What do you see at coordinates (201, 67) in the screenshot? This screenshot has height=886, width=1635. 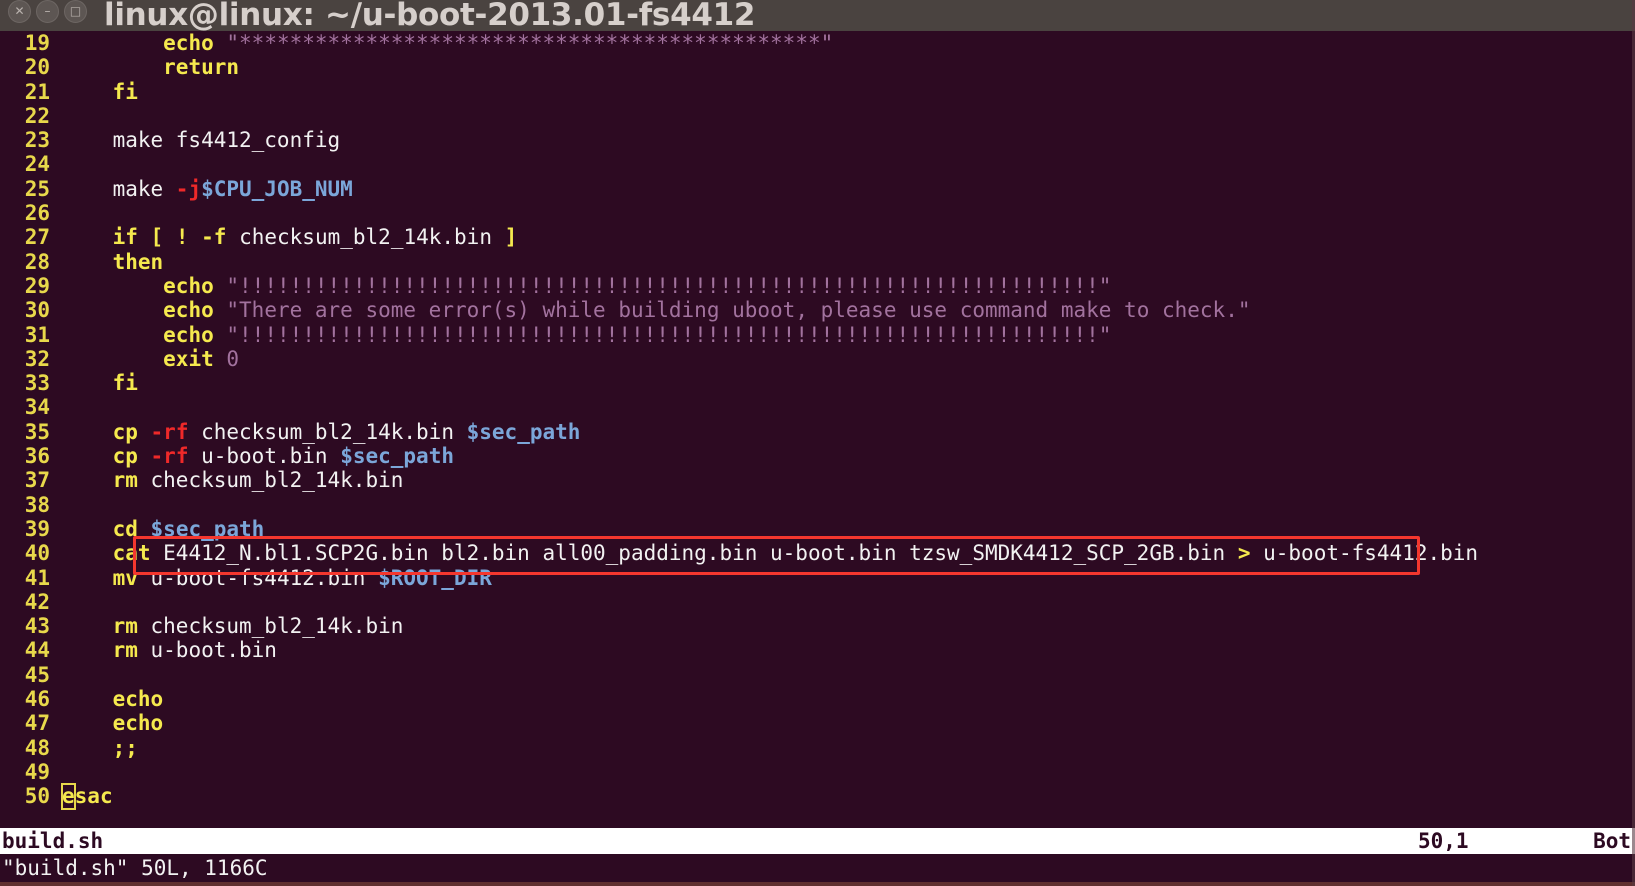 I see `code-token: return` at bounding box center [201, 67].